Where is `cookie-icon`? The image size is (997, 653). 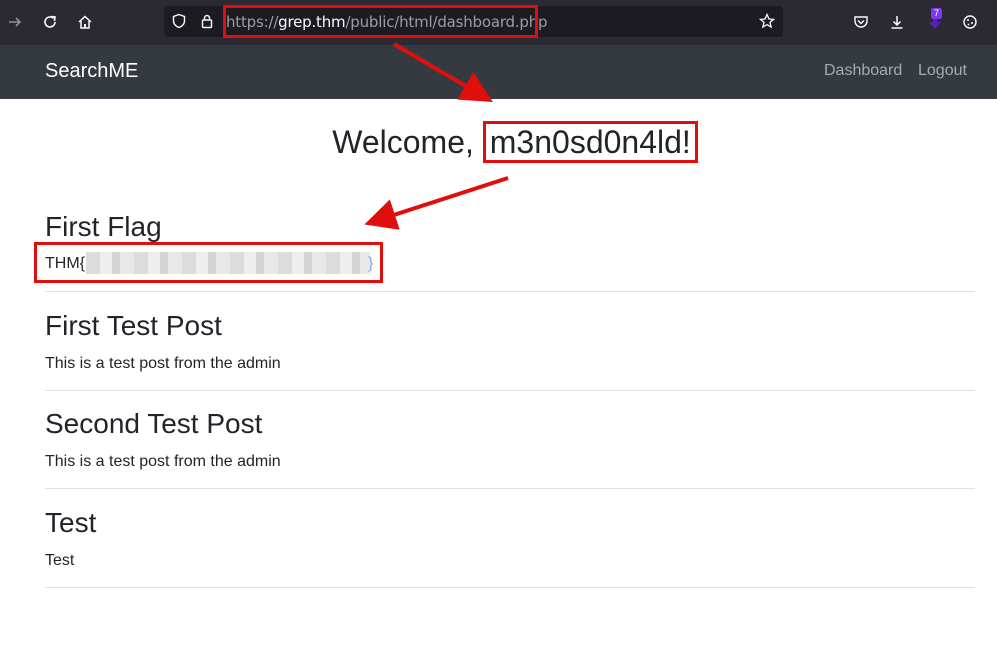
cookie-icon is located at coordinates (970, 22).